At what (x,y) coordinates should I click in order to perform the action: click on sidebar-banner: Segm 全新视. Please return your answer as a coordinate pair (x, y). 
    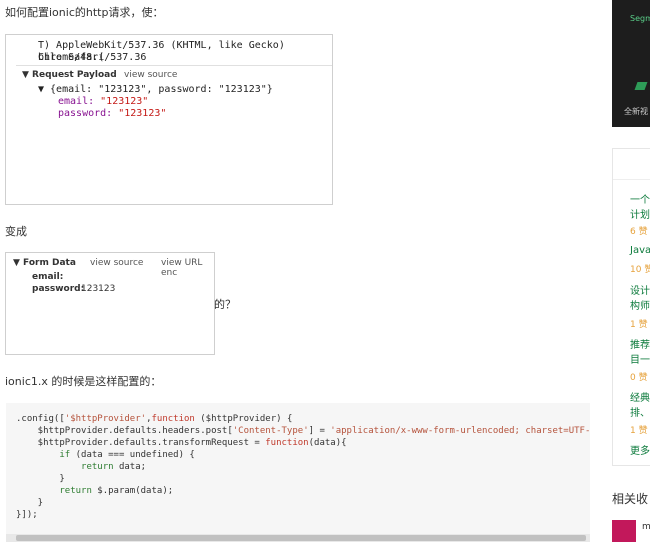
    Looking at the image, I should click on (631, 63).